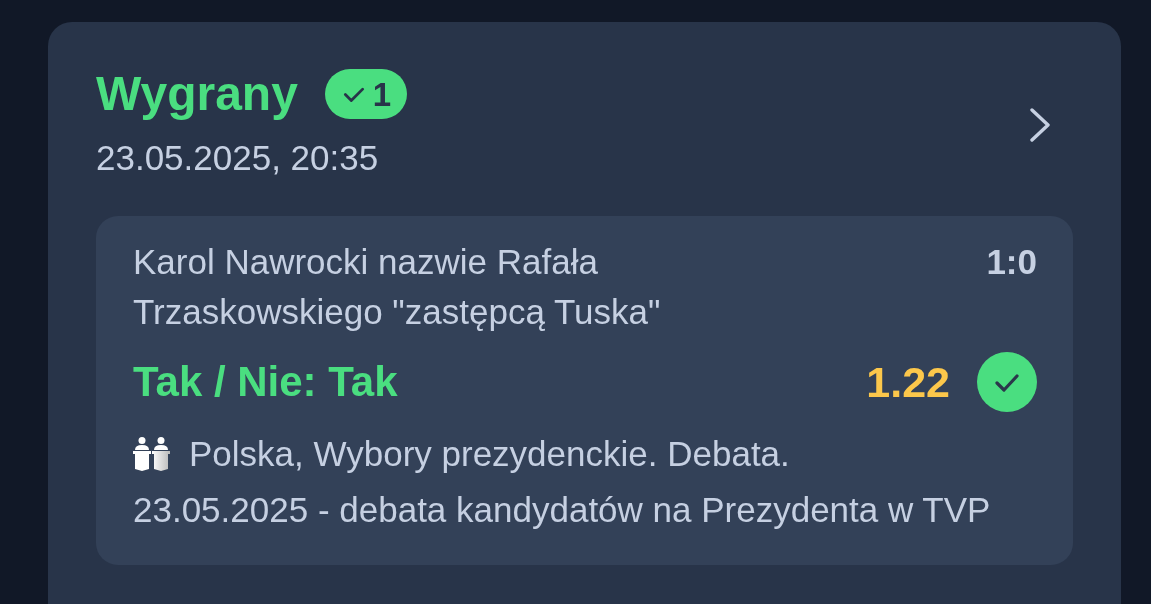 The height and width of the screenshot is (604, 1151). I want to click on won-count-badge: 1, so click(366, 94).